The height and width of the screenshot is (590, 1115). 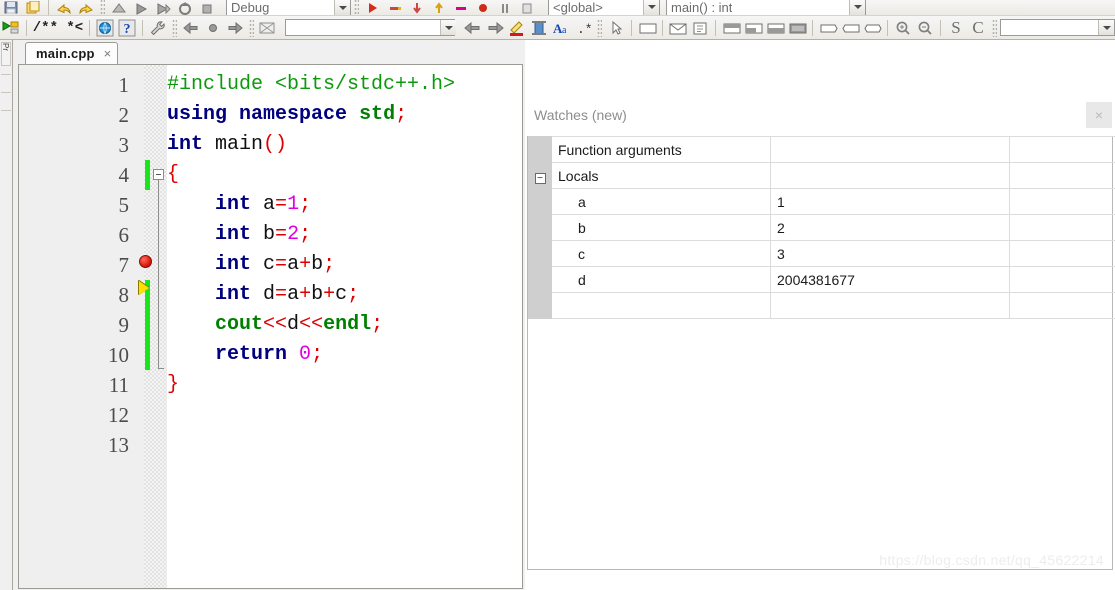 What do you see at coordinates (86, 7) in the screenshot?
I see `redo-icon` at bounding box center [86, 7].